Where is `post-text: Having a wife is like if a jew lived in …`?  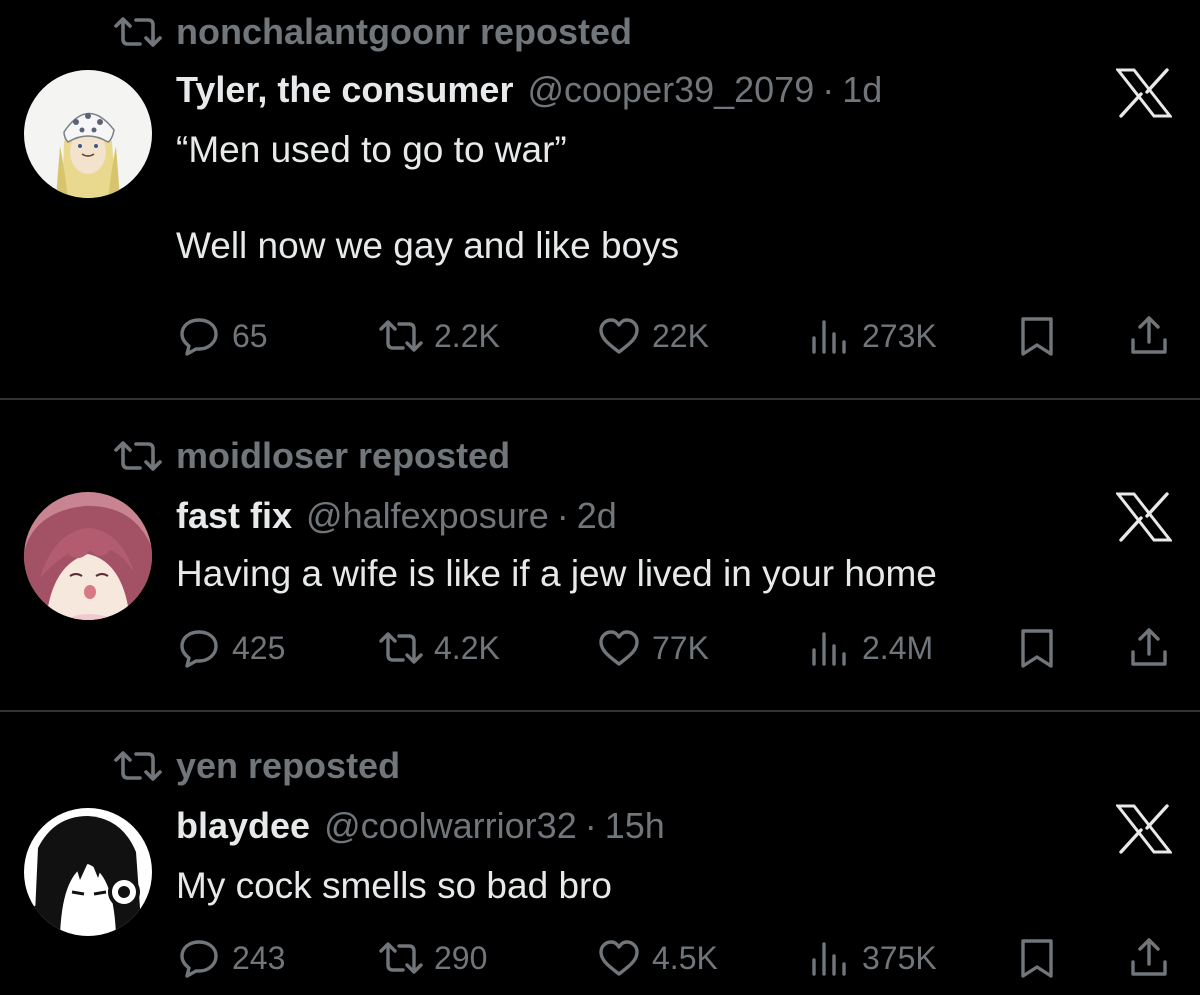 post-text: Having a wife is like if a jew lived in … is located at coordinates (556, 573).